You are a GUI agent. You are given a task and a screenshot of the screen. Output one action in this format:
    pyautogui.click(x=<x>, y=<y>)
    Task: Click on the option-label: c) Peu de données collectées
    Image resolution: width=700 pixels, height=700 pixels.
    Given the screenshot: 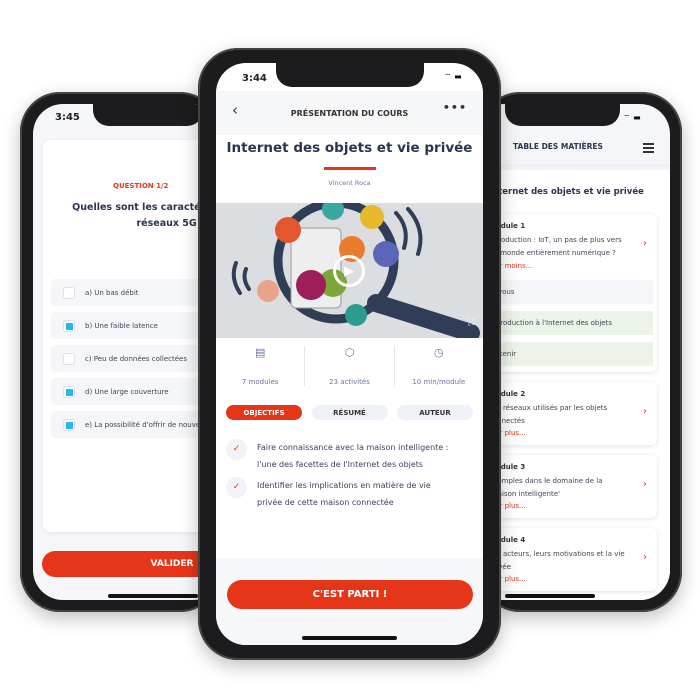 What is the action you would take?
    pyautogui.click(x=136, y=358)
    